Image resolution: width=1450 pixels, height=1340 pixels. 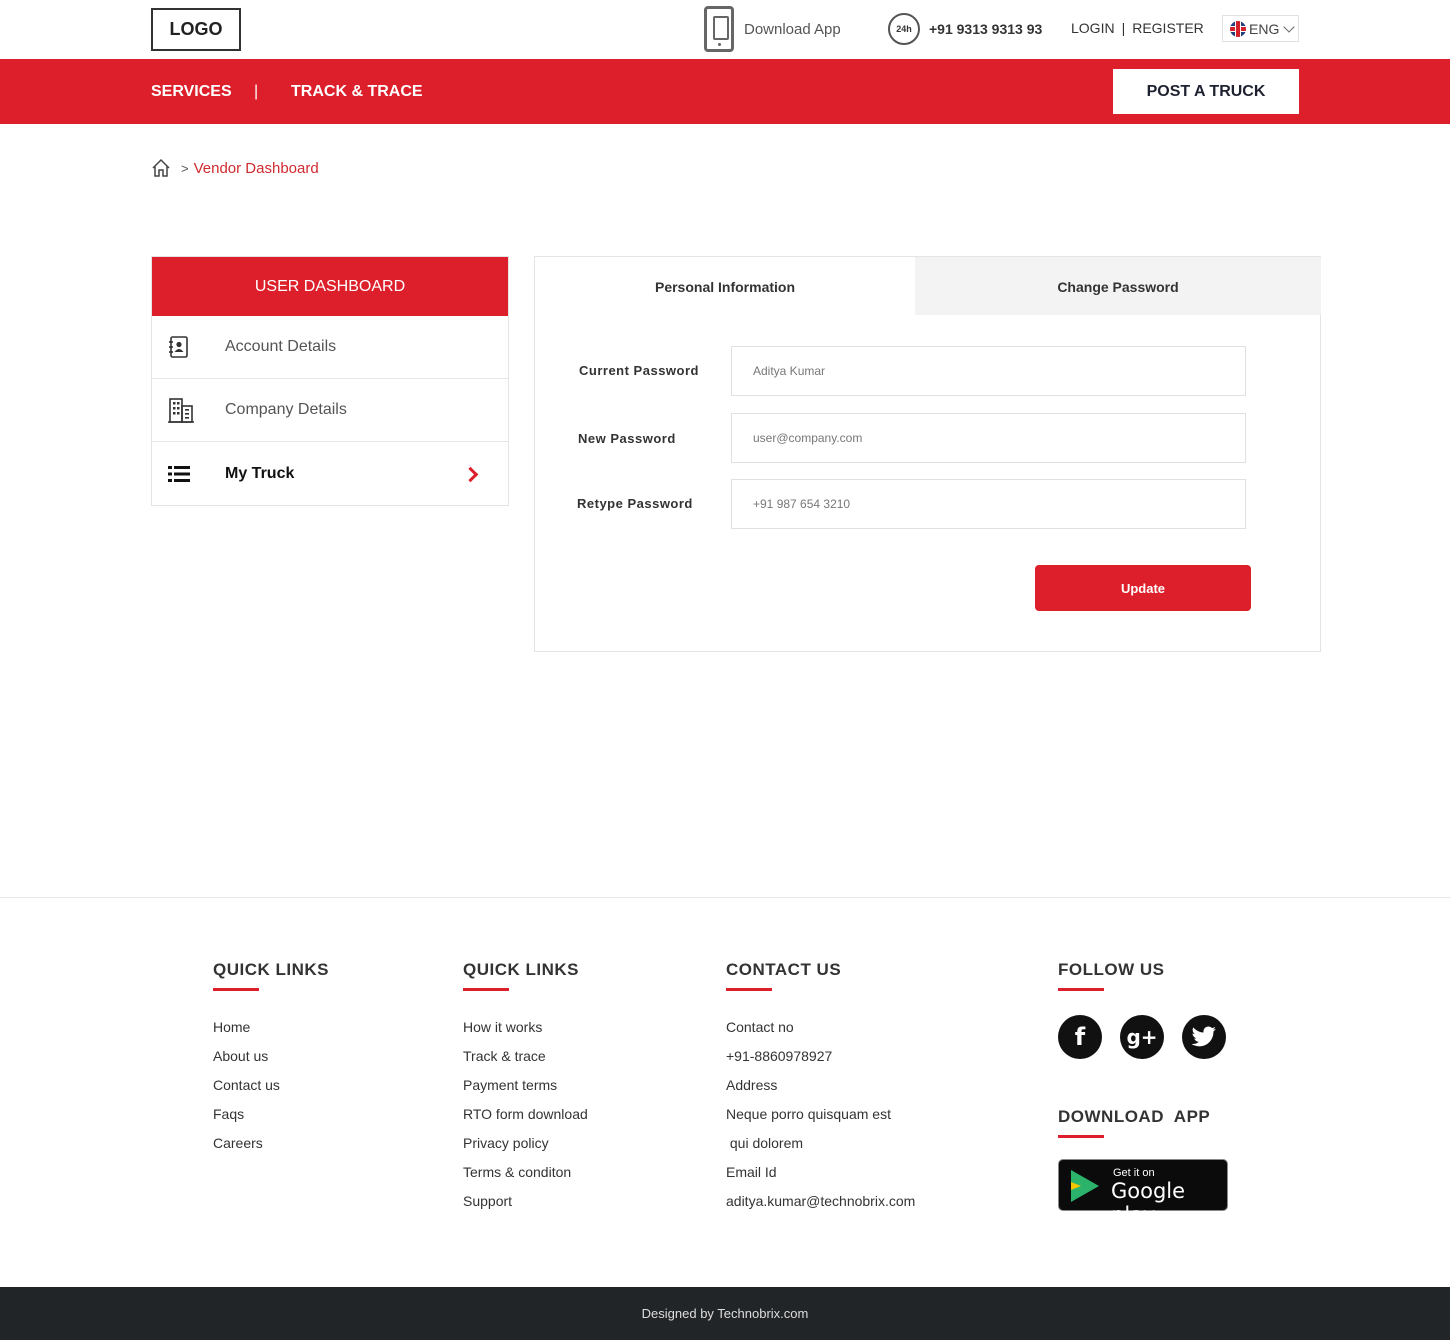 What do you see at coordinates (178, 347) in the screenshot?
I see `contact-book-icon` at bounding box center [178, 347].